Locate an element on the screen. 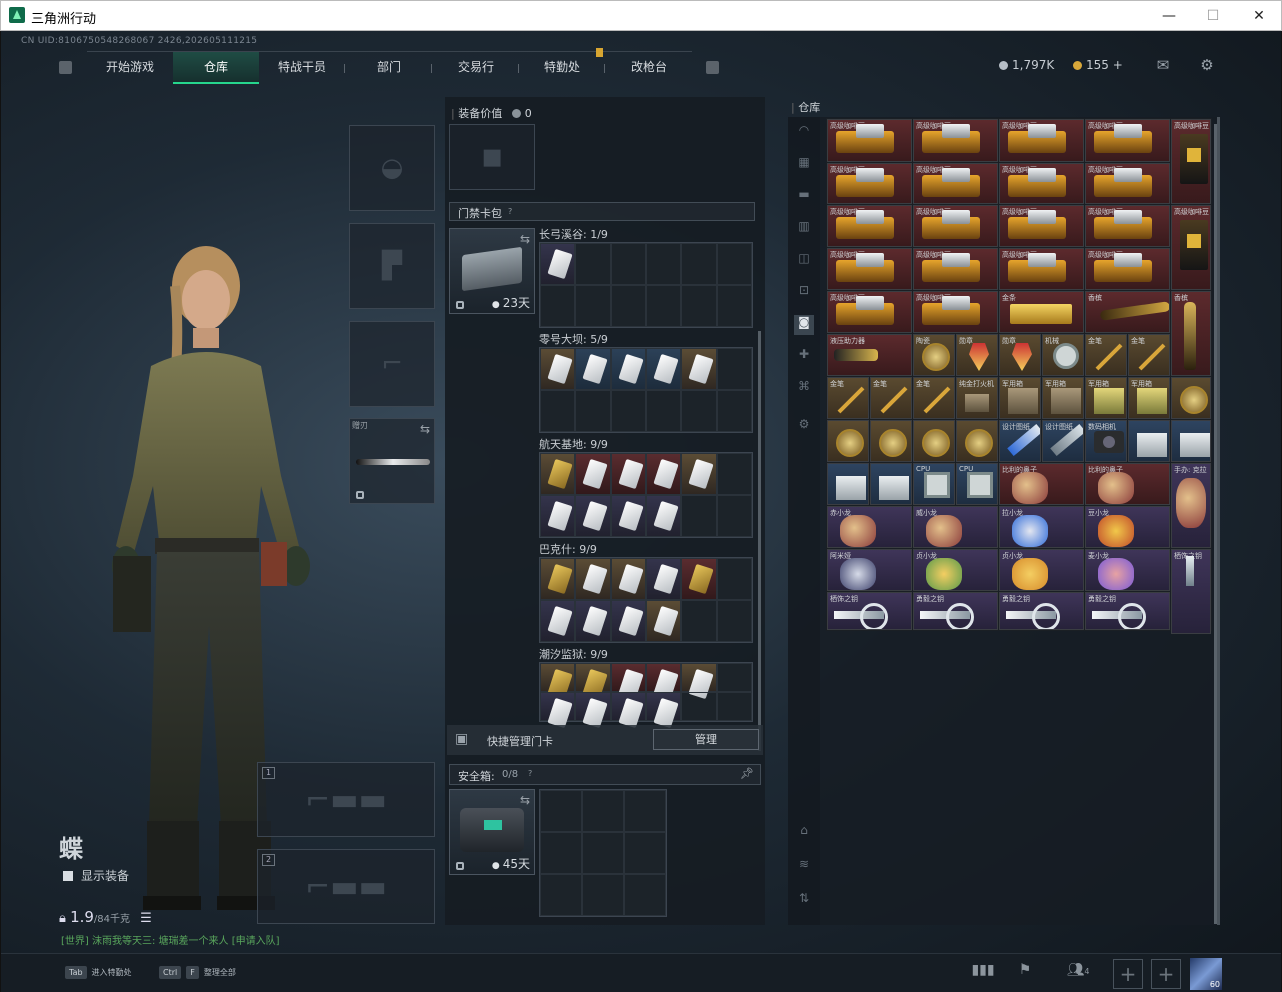  sort-icon: ⇅ is located at coordinates (804, 901).